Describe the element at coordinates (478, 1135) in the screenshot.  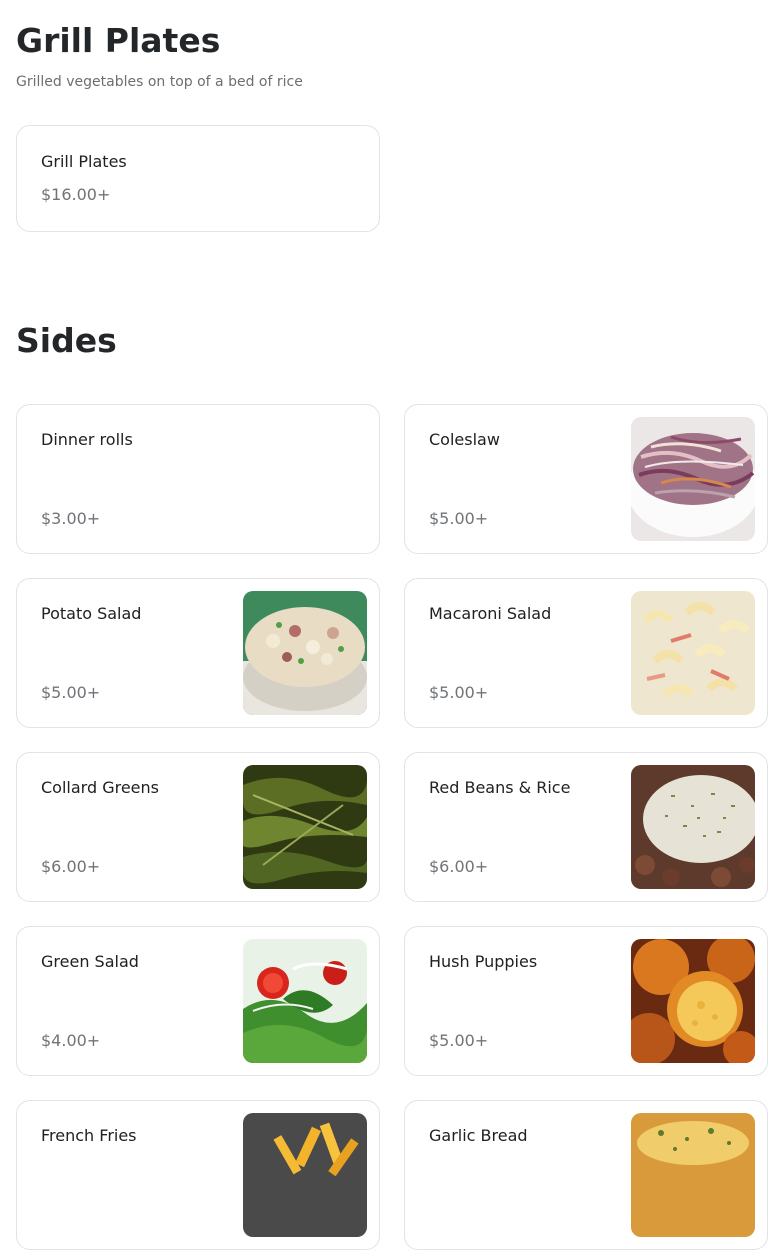
I see `menu-item-name: Garlic Bread` at that location.